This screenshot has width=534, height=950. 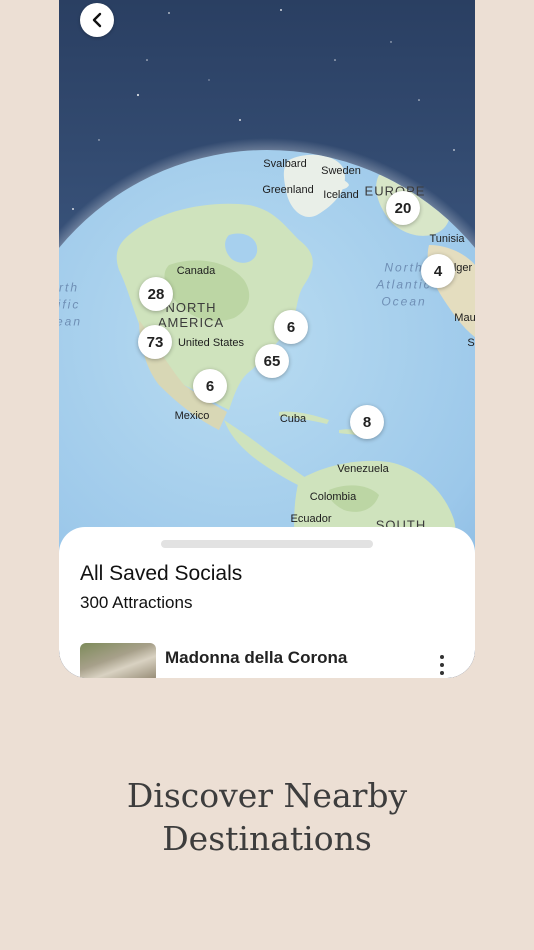 What do you see at coordinates (196, 271) in the screenshot?
I see `map-label-canada: Canada` at bounding box center [196, 271].